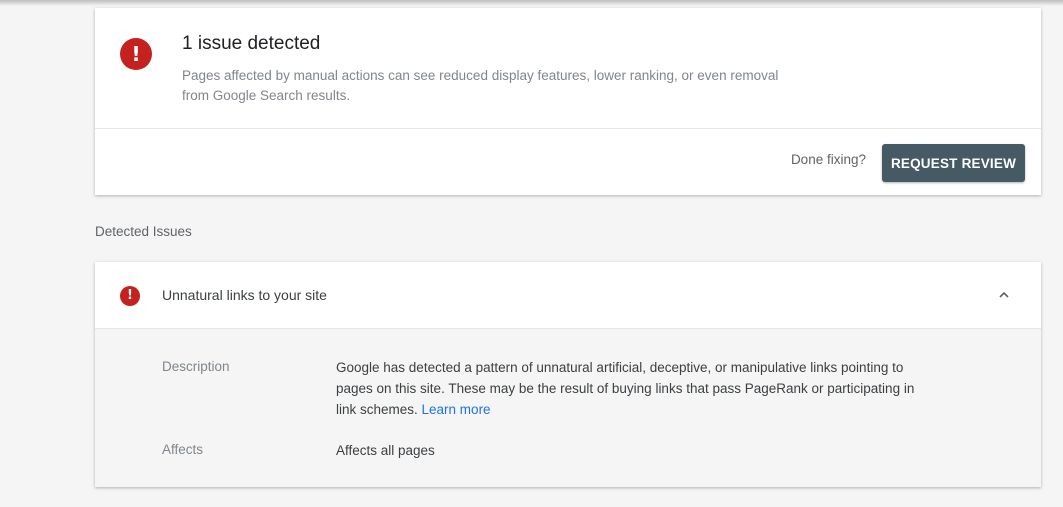 The height and width of the screenshot is (507, 1063). I want to click on affects-value: Affects all pages, so click(385, 450).